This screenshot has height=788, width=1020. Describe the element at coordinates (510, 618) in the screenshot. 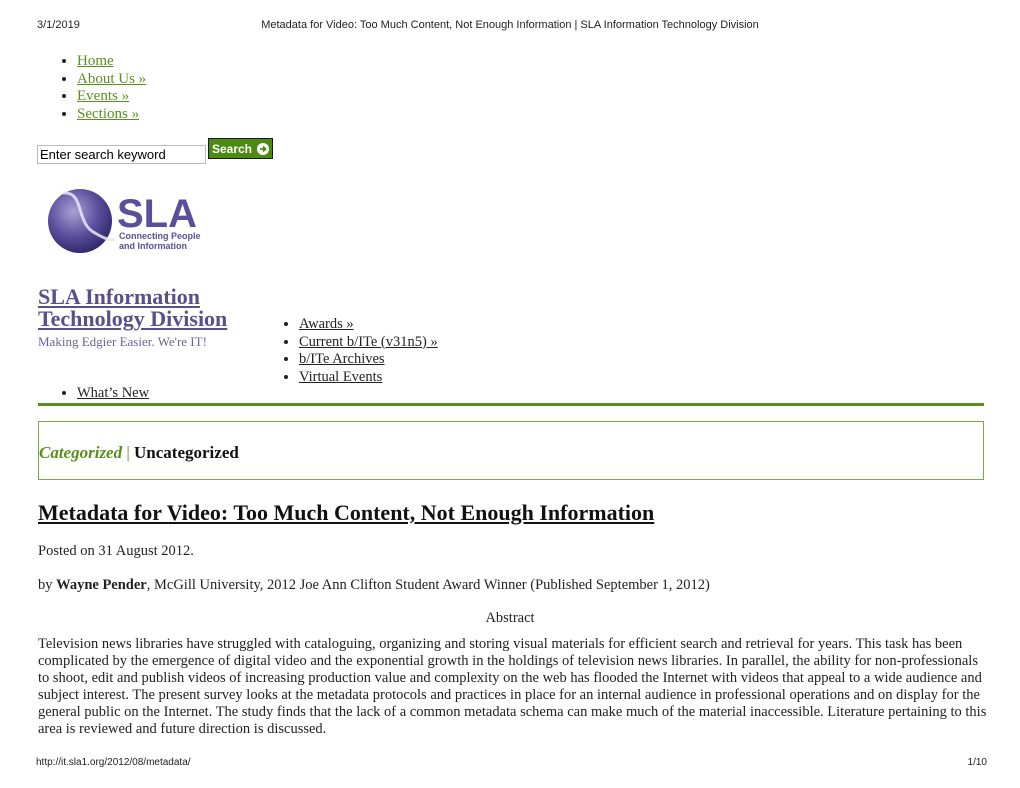

I see `abstract-heading: Abstract` at that location.